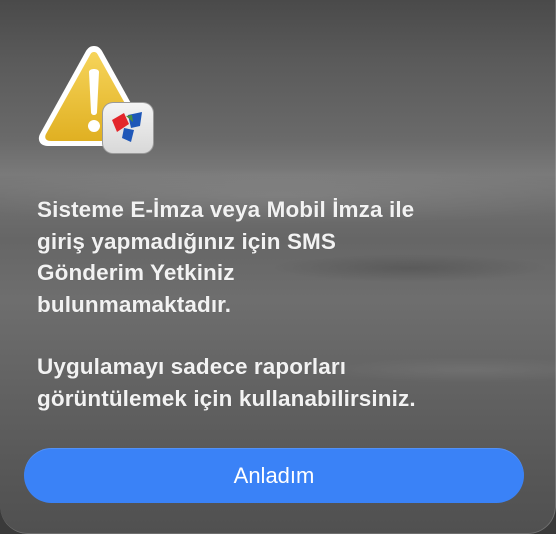 The width and height of the screenshot is (556, 534). Describe the element at coordinates (274, 475) in the screenshot. I see `ok-button: Anladım` at that location.